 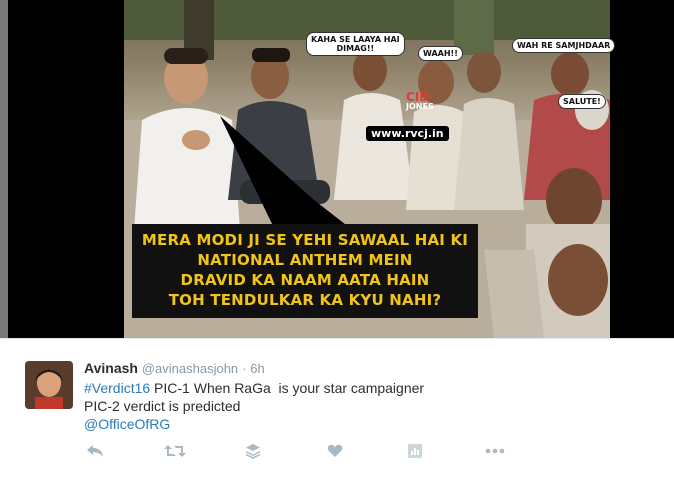 I want to click on avatar, so click(x=49, y=385).